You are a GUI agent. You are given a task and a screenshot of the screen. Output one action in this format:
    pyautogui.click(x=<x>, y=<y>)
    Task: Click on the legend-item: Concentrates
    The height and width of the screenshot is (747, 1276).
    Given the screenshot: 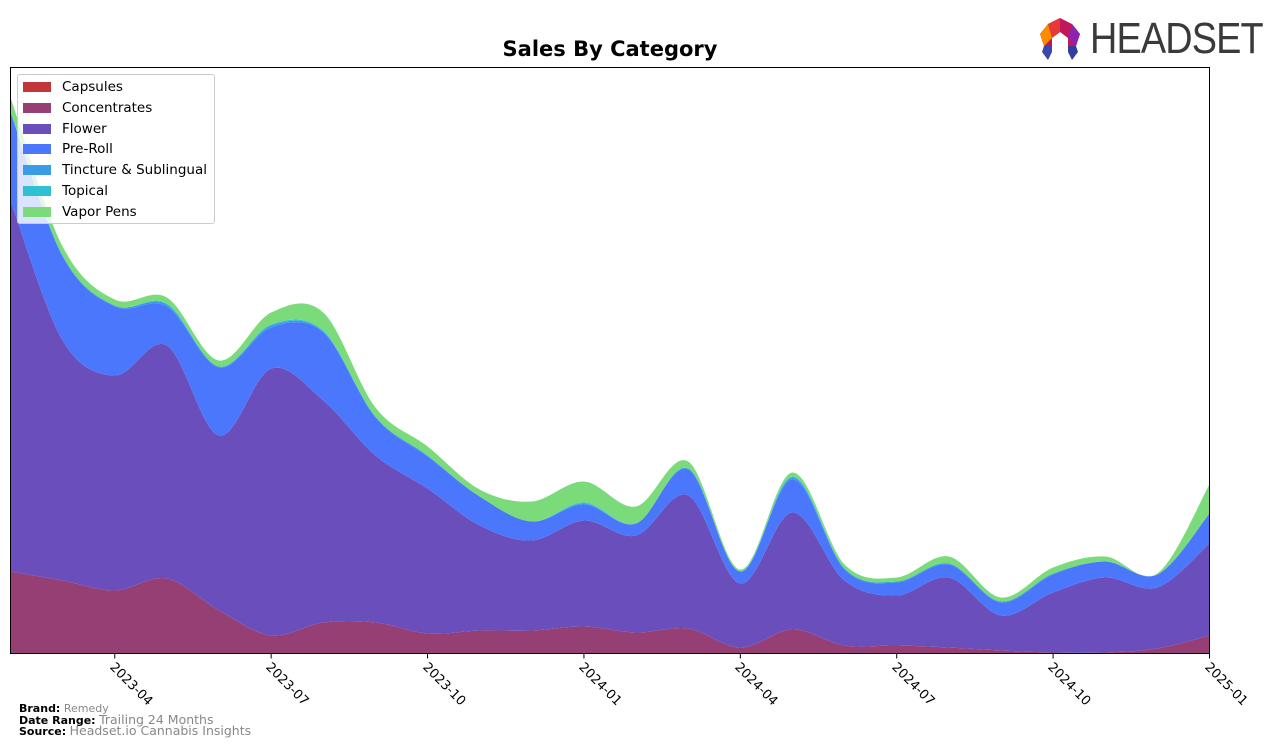 What is the action you would take?
    pyautogui.click(x=87, y=108)
    